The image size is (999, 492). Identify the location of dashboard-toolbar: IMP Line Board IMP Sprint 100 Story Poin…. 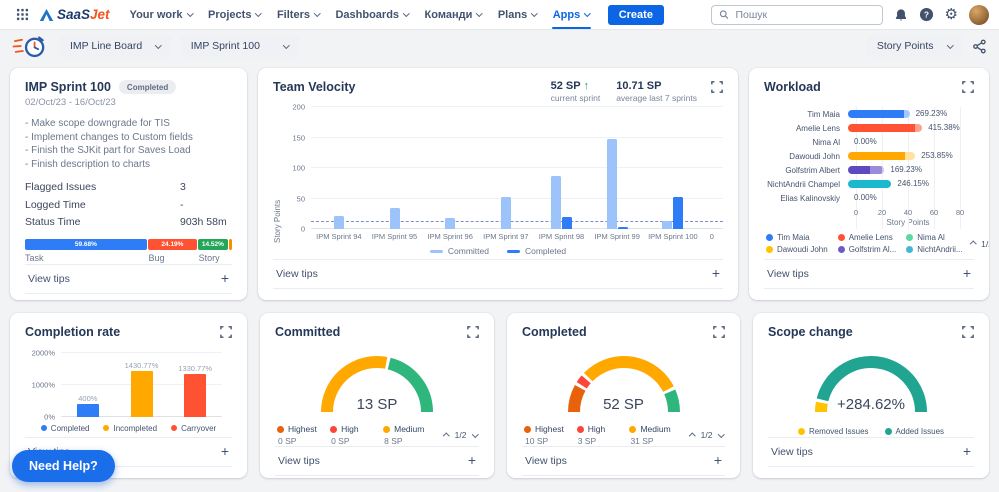
(499, 45).